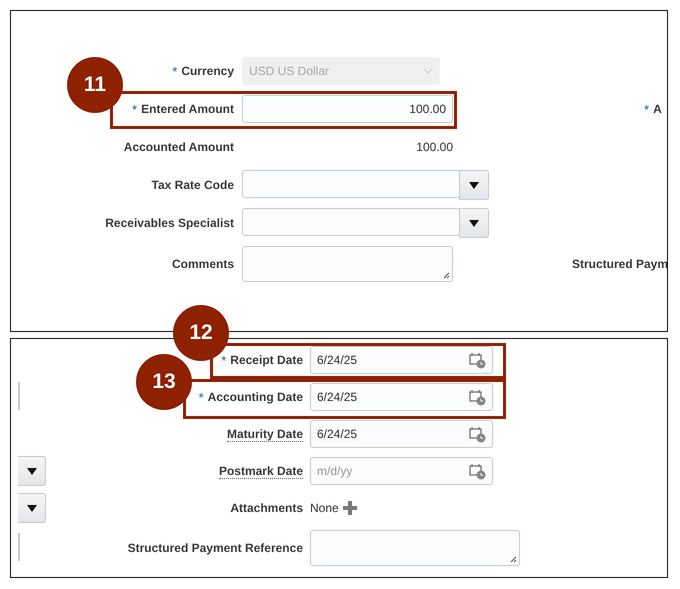 This screenshot has height=589, width=680. Describe the element at coordinates (187, 109) in the screenshot. I see `field-label: Entered Amount` at that location.